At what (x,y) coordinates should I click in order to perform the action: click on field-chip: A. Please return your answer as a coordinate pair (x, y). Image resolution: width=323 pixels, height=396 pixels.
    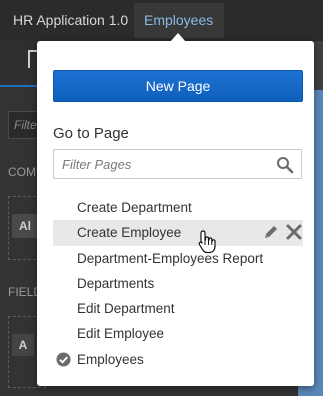
    Looking at the image, I should click on (23, 345).